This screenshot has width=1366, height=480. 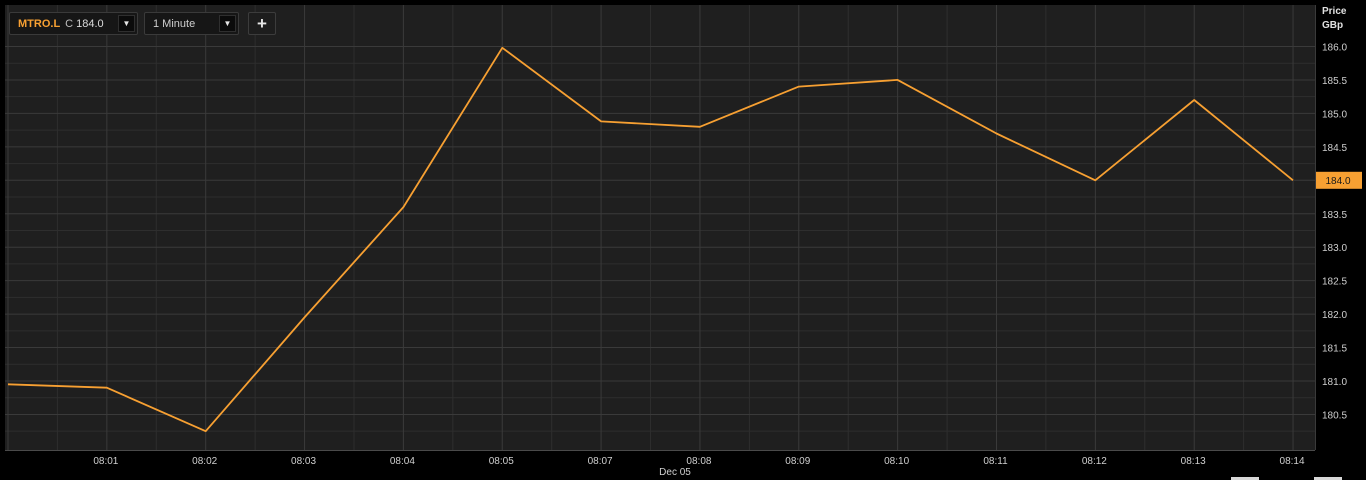 I want to click on y-tick-label: 185.5, so click(x=1334, y=81).